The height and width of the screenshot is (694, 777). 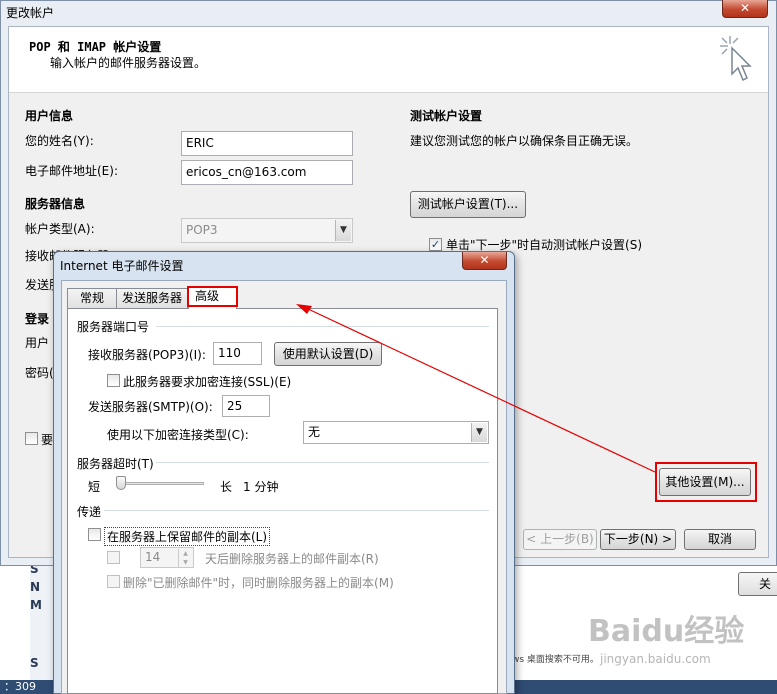 What do you see at coordinates (39, 373) in the screenshot?
I see `password-label: 密码(` at bounding box center [39, 373].